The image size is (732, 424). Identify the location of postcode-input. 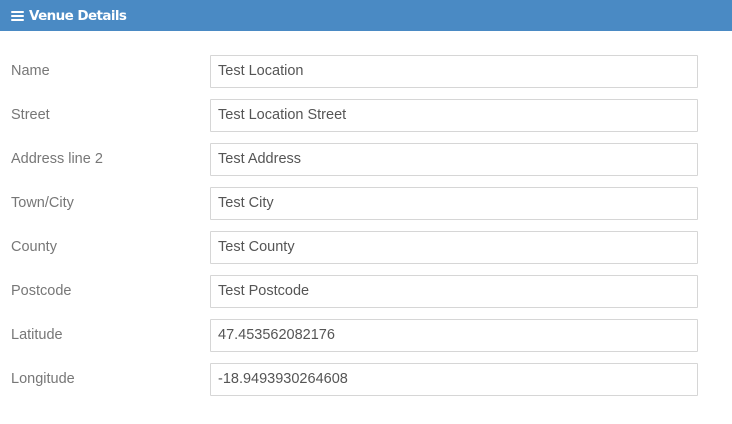
(454, 291).